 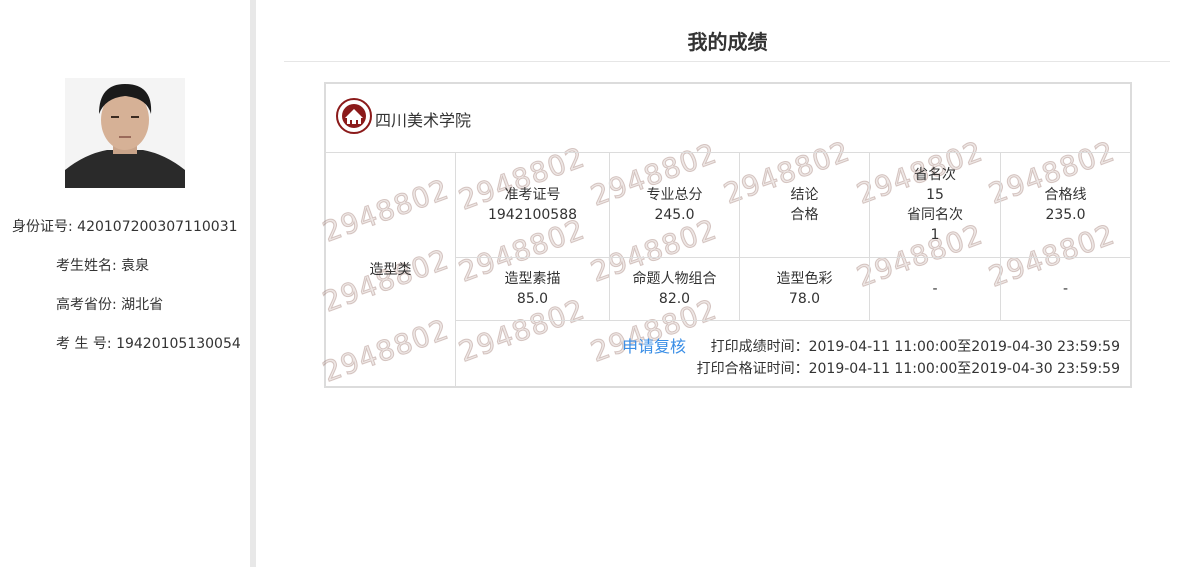 I want to click on cell-value: 85.0, so click(x=532, y=299).